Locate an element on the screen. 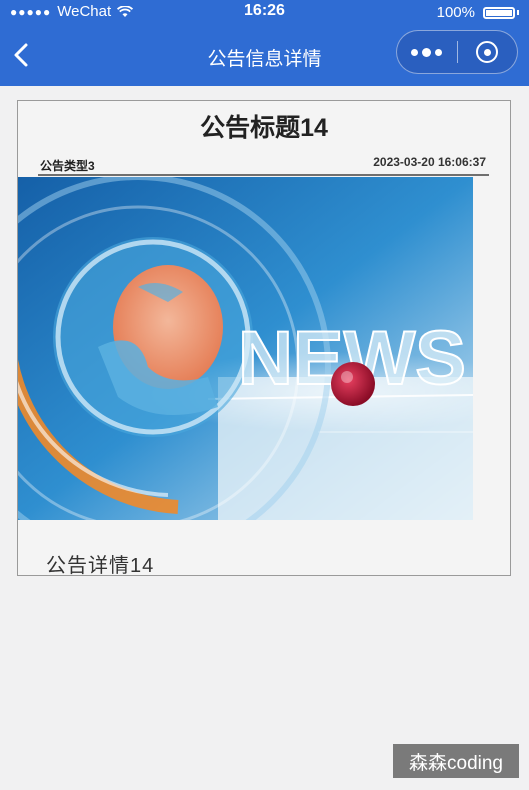 This screenshot has height=790, width=529. navigation-bar: 公告信息详情 is located at coordinates (264, 56).